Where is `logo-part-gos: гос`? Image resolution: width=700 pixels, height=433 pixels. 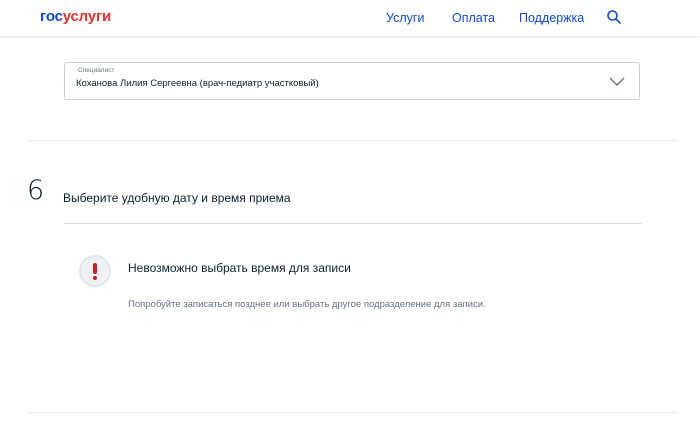
logo-part-gos: гос is located at coordinates (51, 16).